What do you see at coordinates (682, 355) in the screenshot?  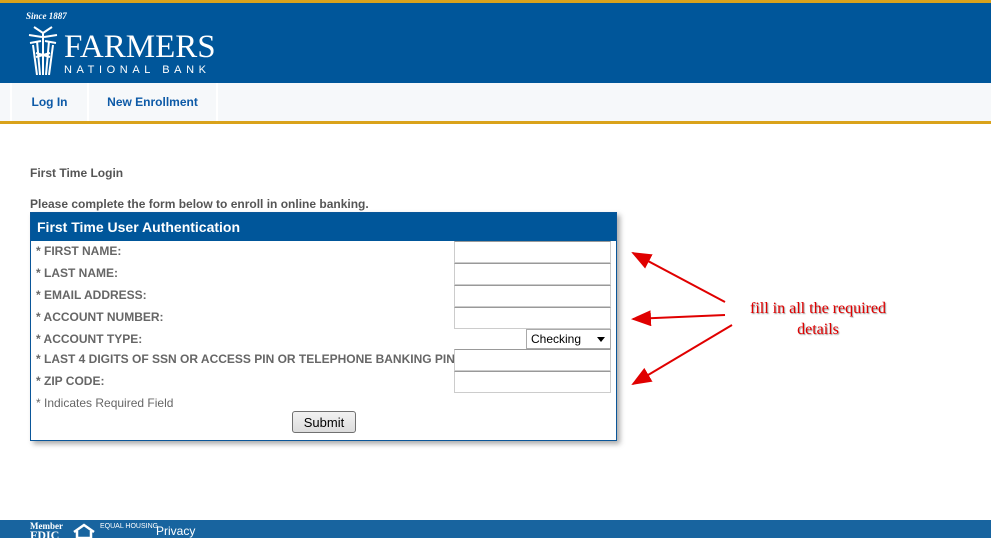 I see `arrow-to-zip` at bounding box center [682, 355].